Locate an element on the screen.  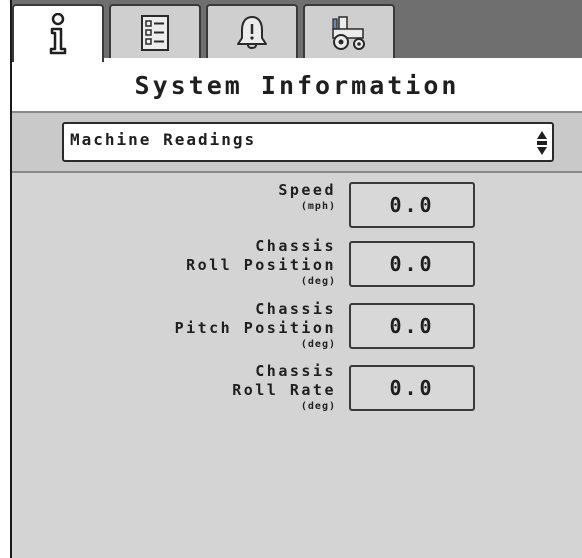
alarm-bell-icon is located at coordinates (252, 32).